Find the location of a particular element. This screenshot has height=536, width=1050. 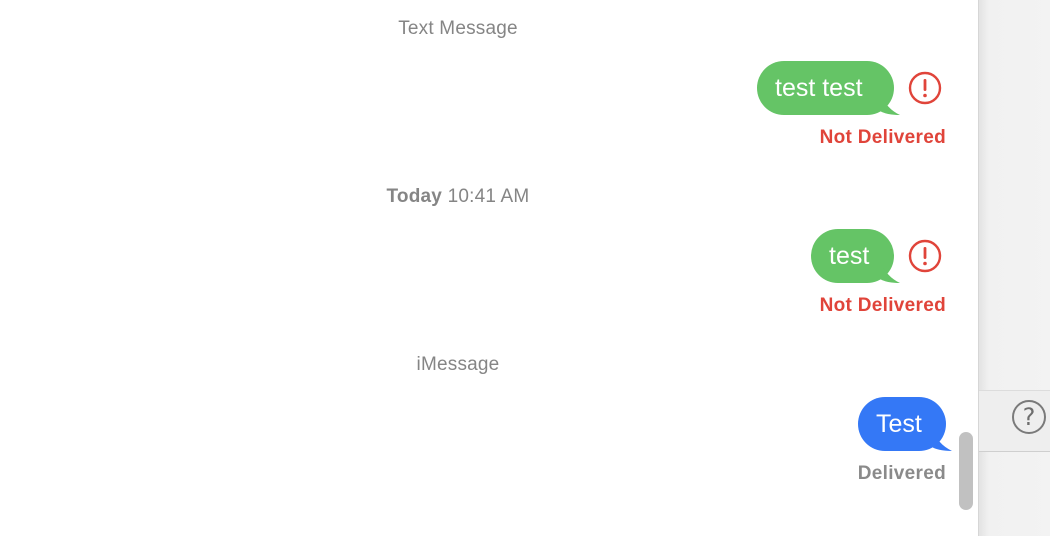

message-timestamp: Today 10:41 AM is located at coordinates (458, 197).